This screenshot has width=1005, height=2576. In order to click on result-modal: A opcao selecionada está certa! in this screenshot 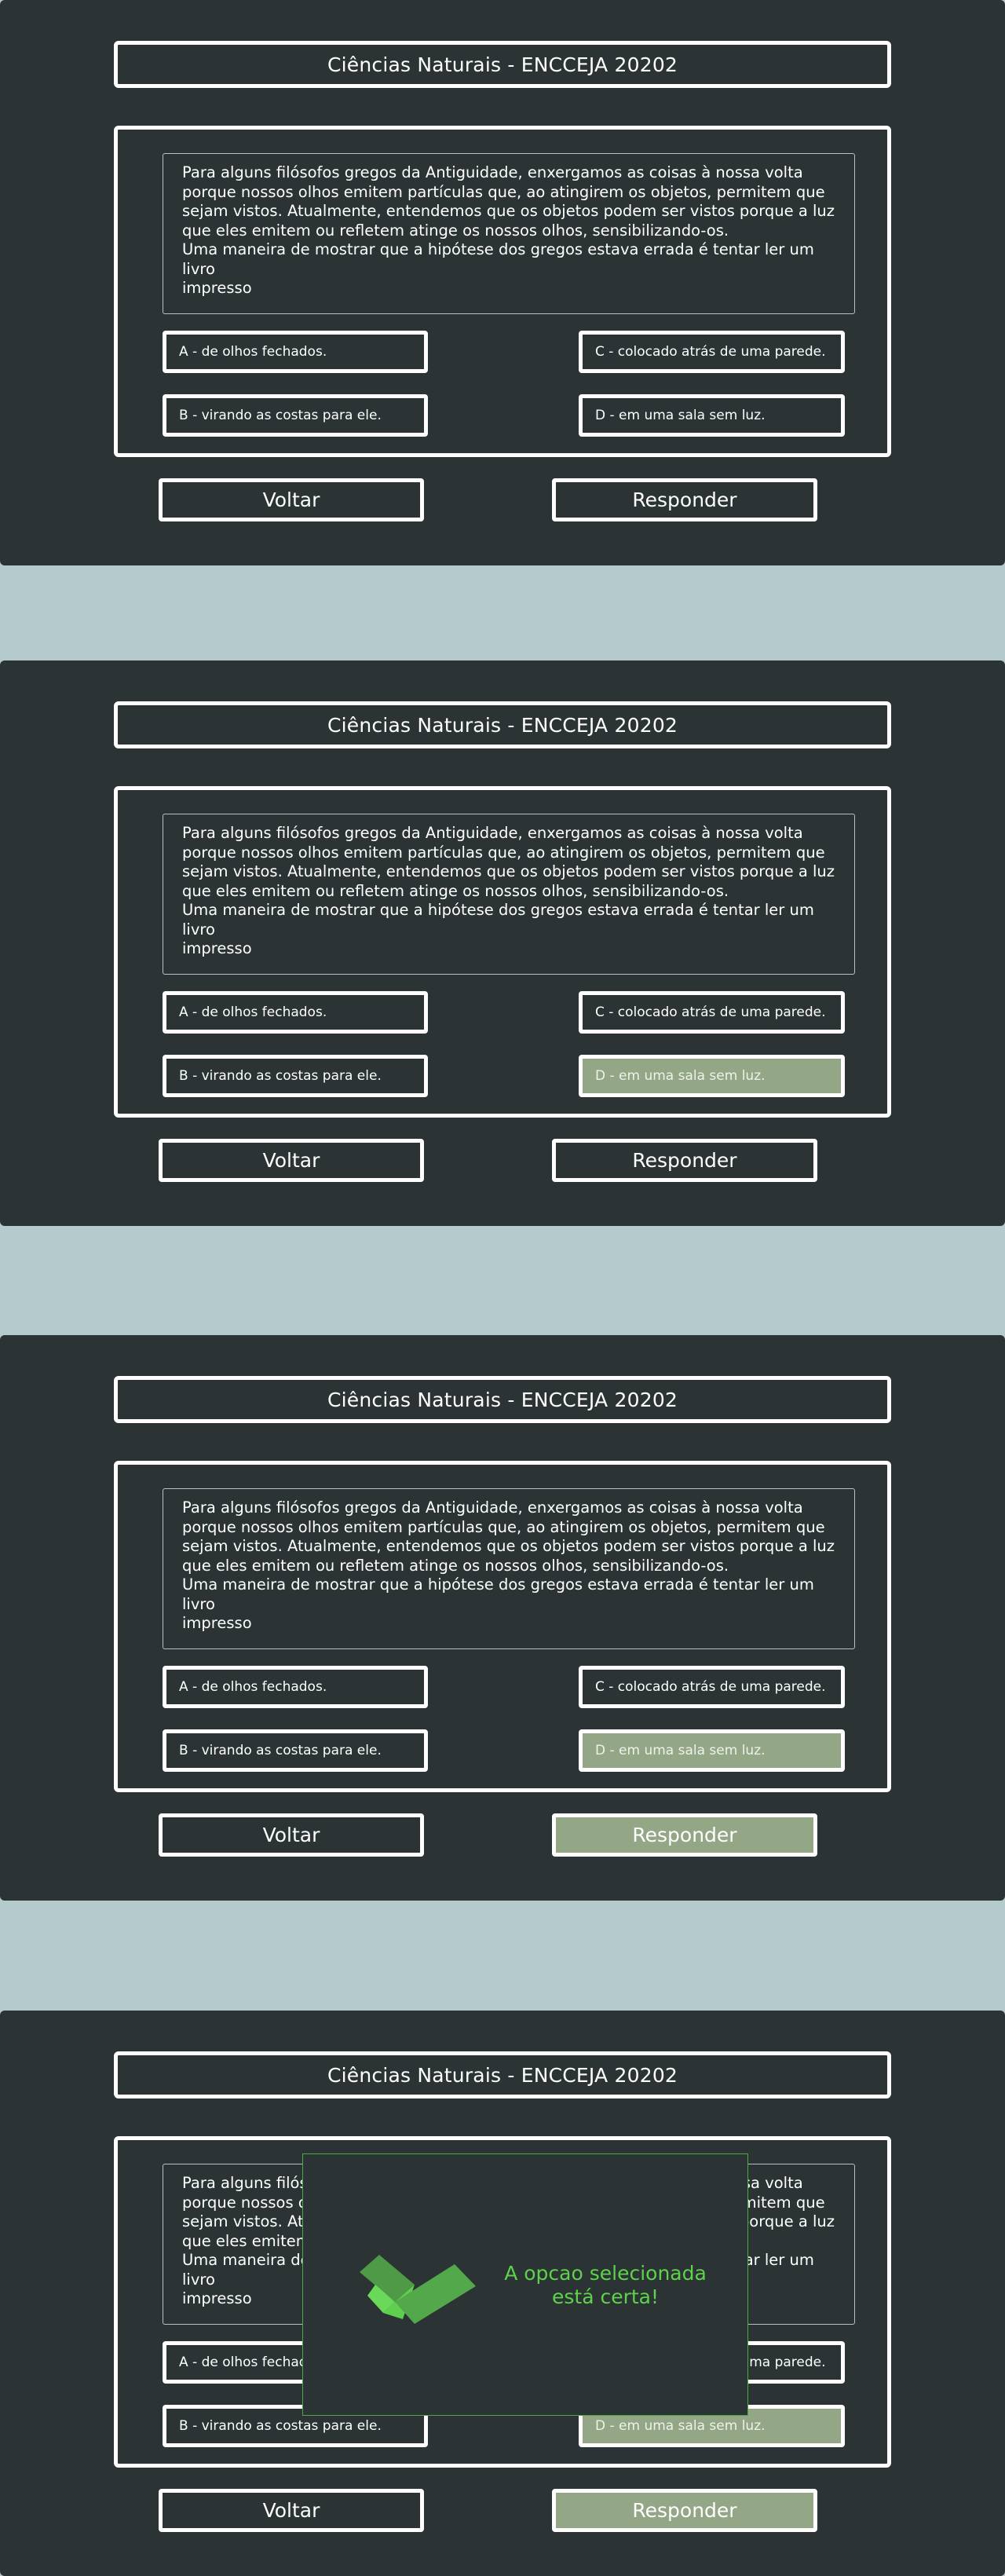, I will do `click(525, 2284)`.